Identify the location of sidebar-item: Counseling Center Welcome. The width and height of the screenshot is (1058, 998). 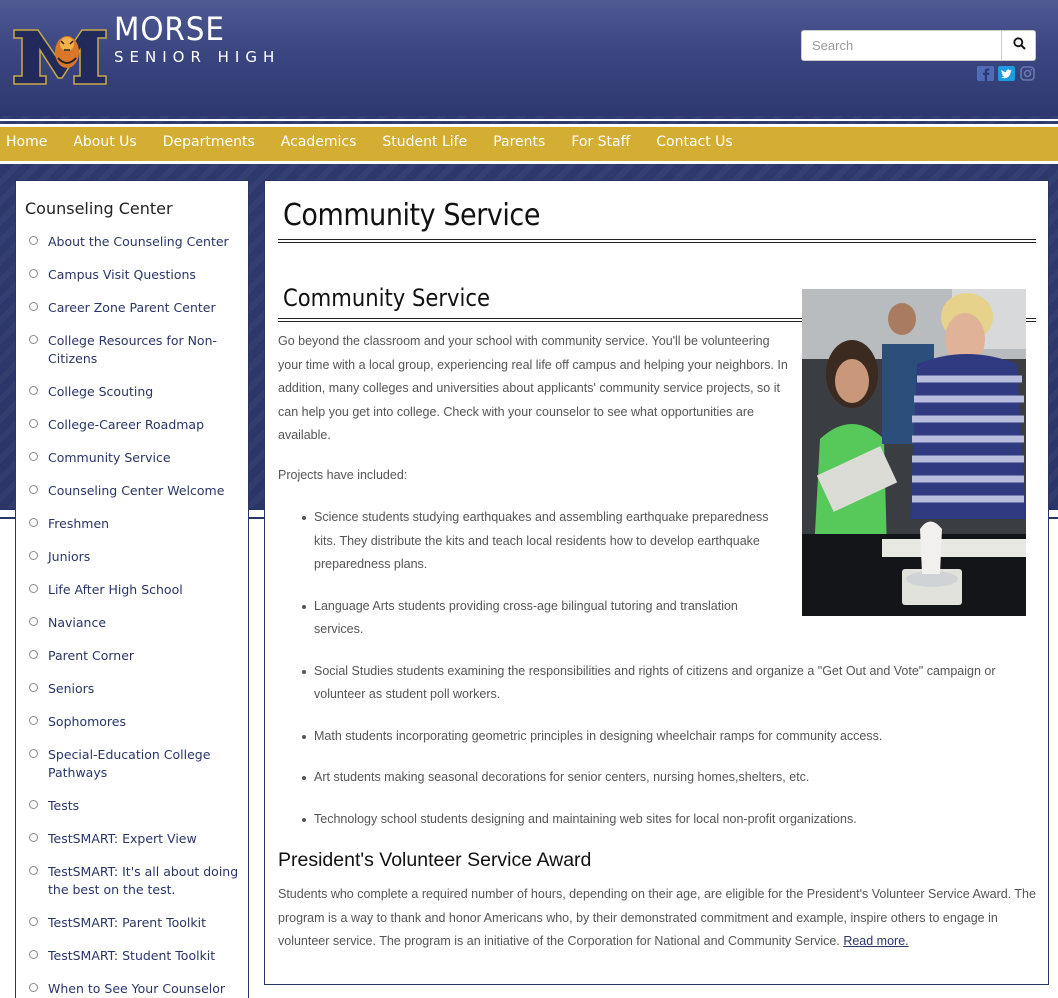
(135, 491).